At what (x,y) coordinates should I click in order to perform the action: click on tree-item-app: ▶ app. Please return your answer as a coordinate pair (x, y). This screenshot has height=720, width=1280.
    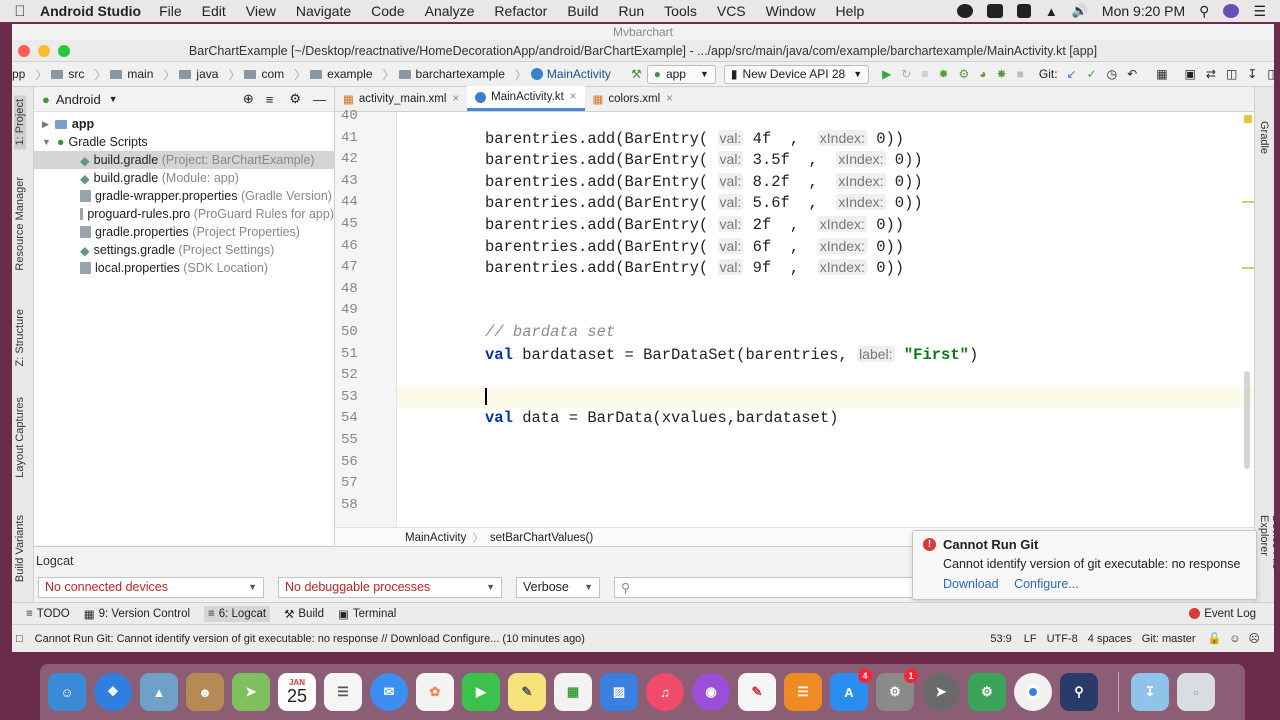
    Looking at the image, I should click on (184, 124).